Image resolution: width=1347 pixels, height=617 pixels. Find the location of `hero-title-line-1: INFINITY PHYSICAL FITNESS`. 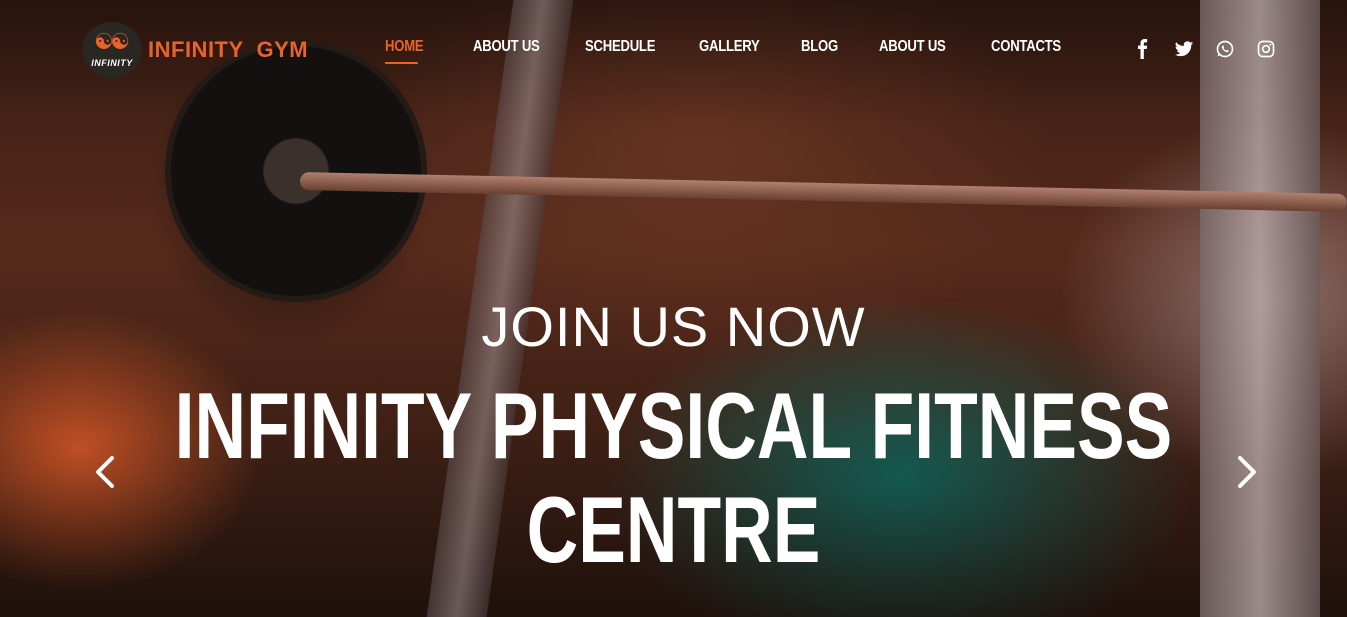

hero-title-line-1: INFINITY PHYSICAL FITNESS is located at coordinates (673, 425).